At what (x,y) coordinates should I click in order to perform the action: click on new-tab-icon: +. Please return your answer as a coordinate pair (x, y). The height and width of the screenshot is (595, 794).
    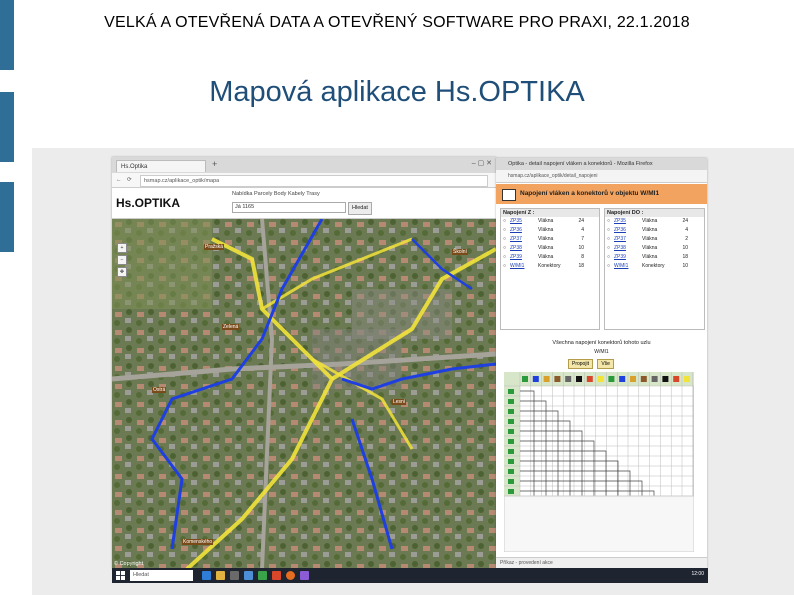
    Looking at the image, I should click on (214, 164).